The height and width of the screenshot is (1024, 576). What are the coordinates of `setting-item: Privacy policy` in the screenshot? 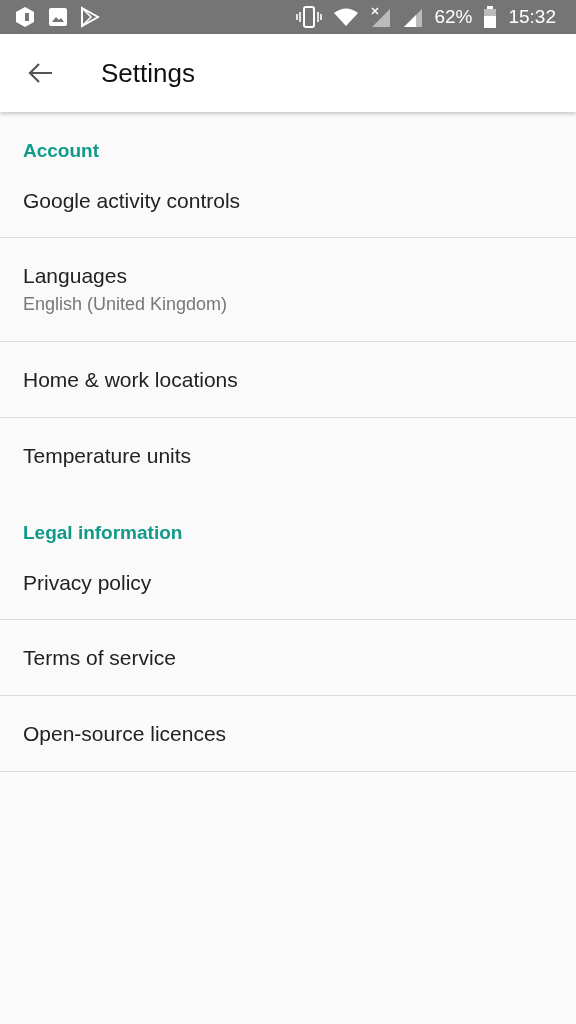 It's located at (288, 582).